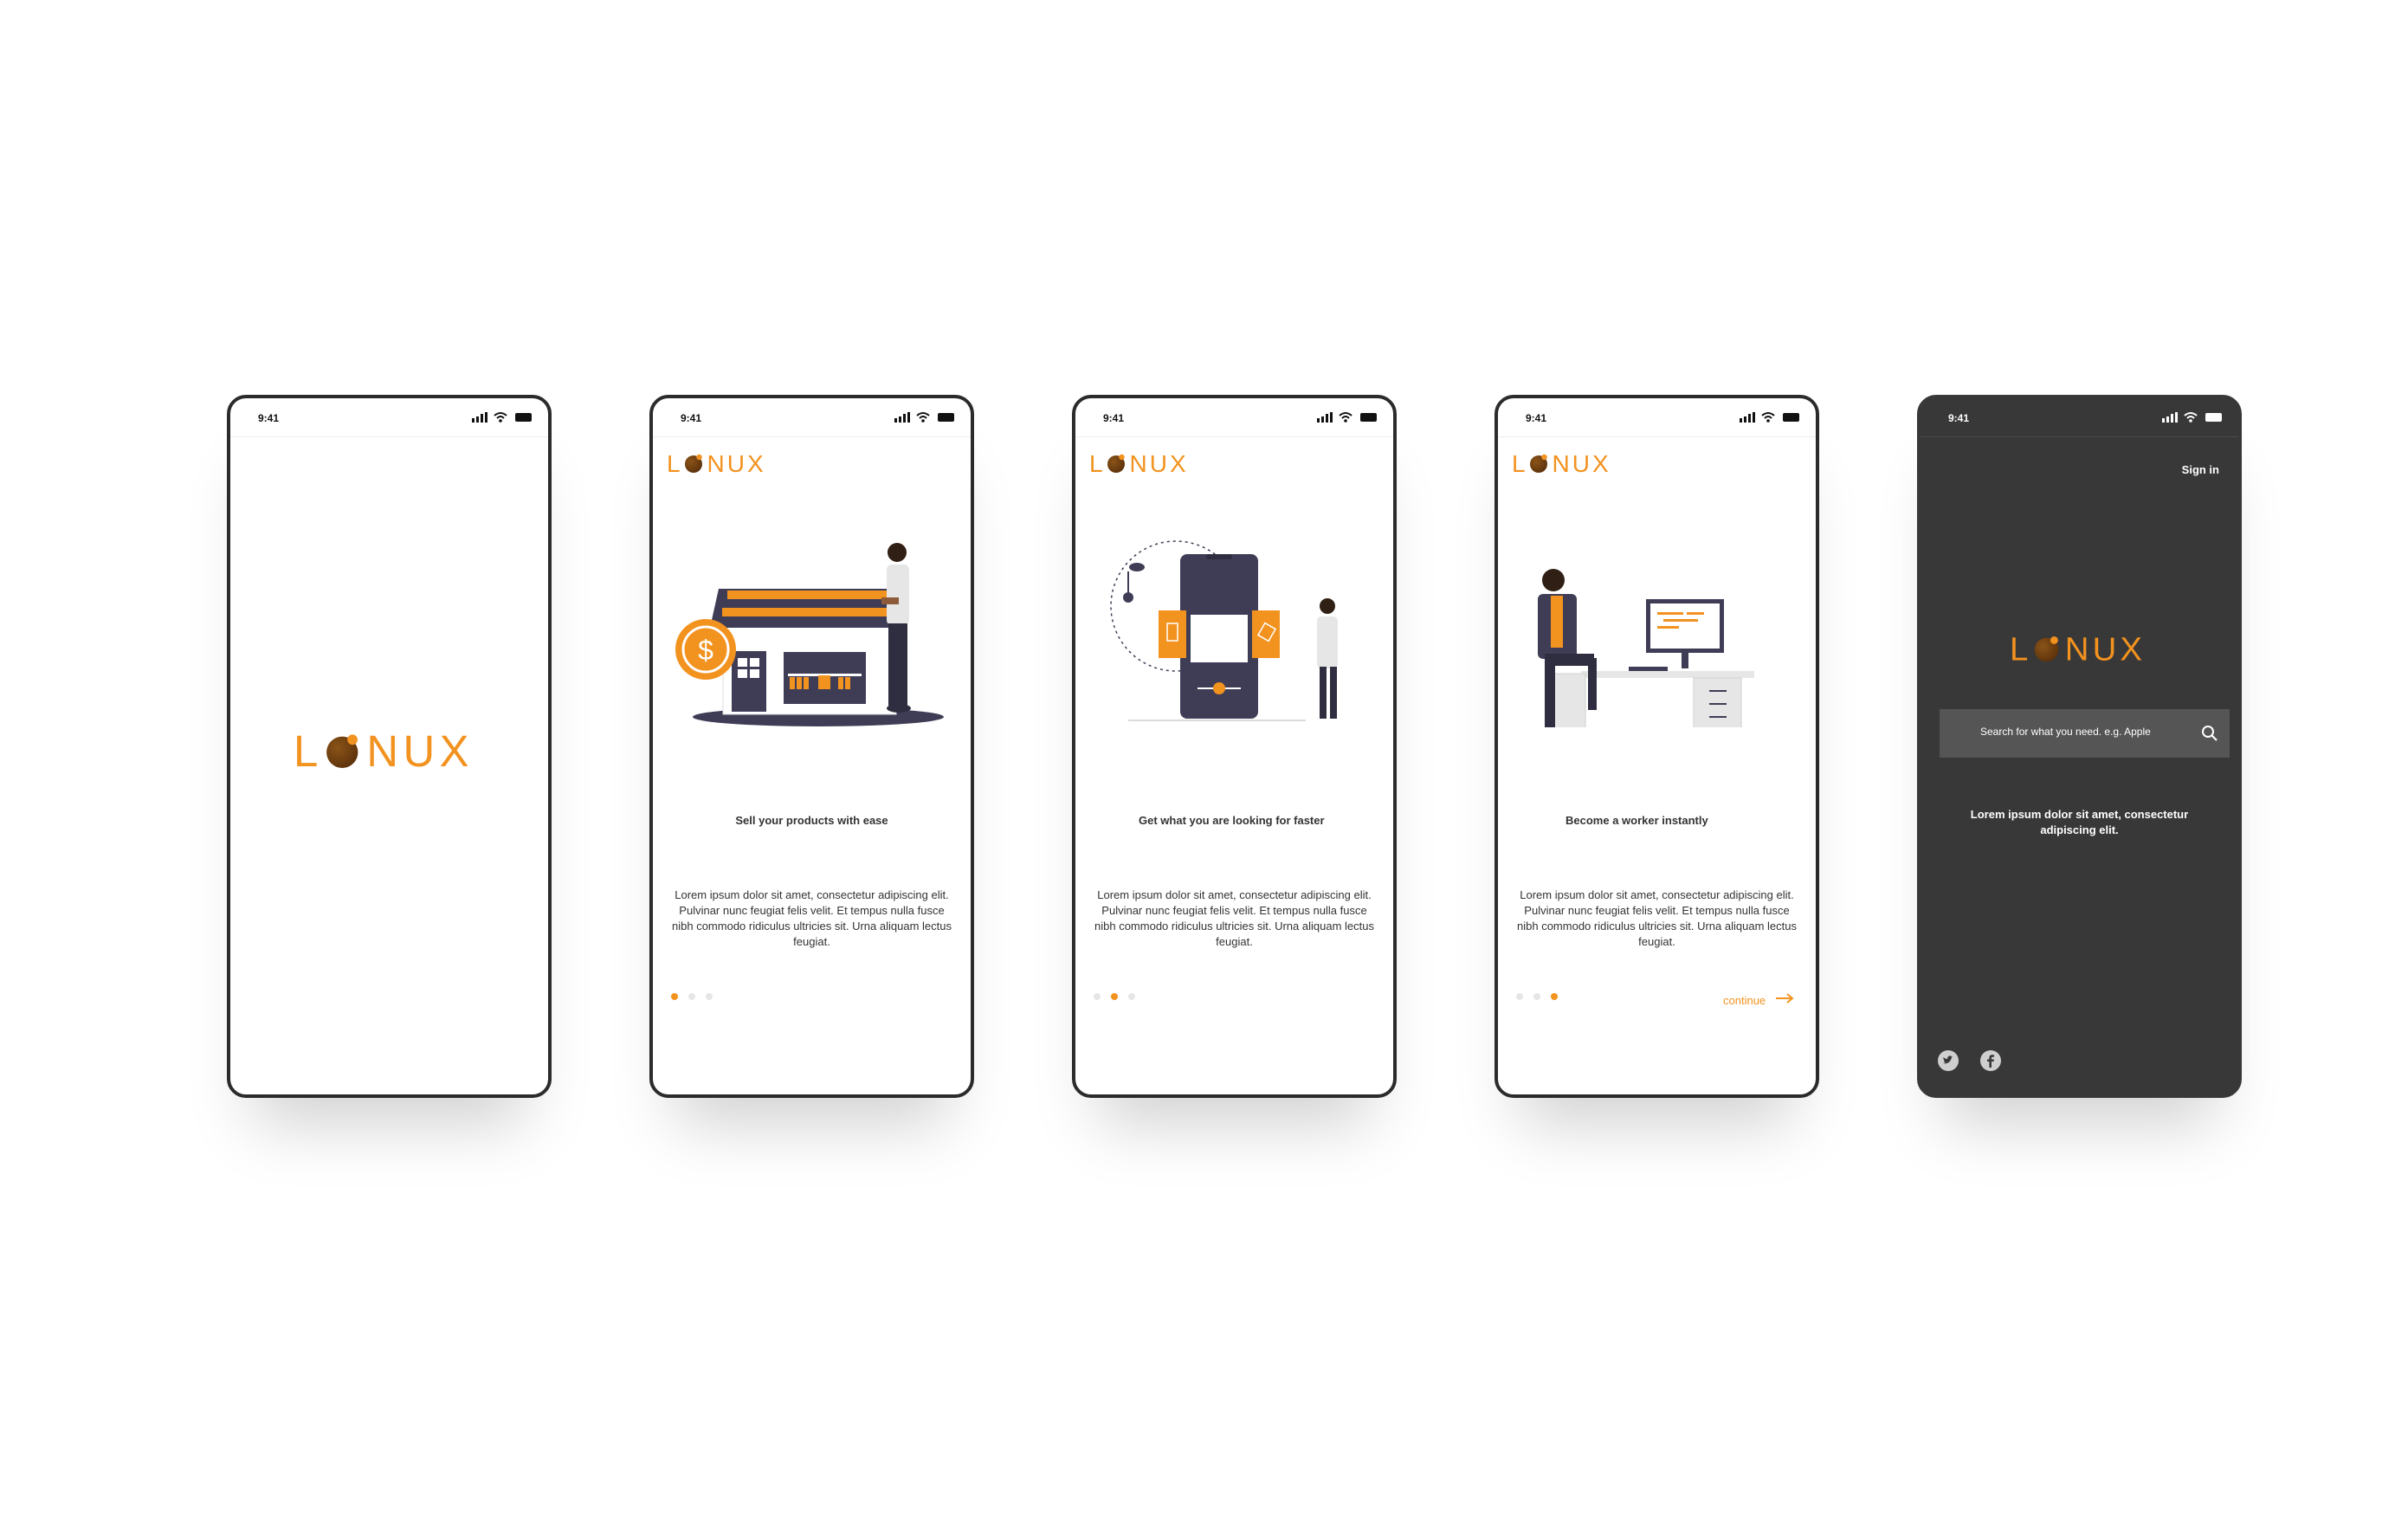  What do you see at coordinates (809, 634) in the screenshot?
I see `shop-illustration: $` at bounding box center [809, 634].